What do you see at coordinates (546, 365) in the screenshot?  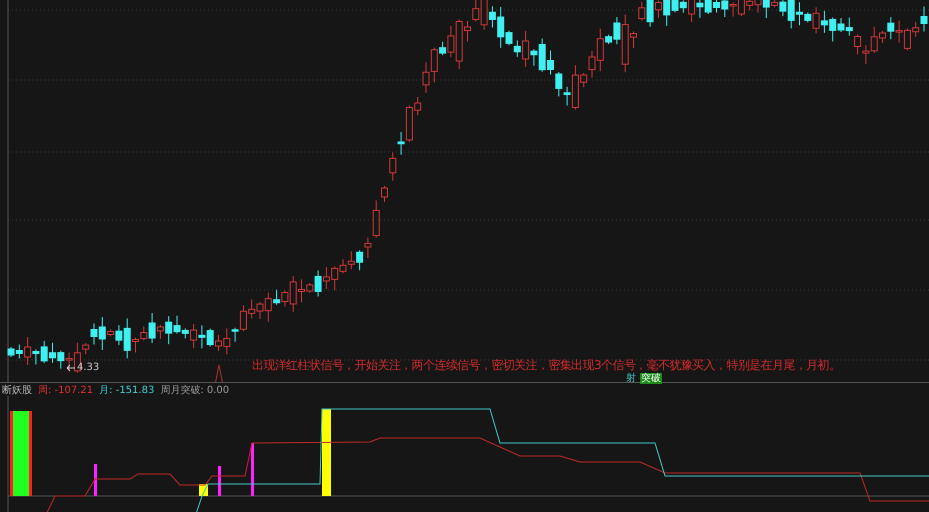 I see `annotation-text: 出现洋红柱状信号，开始关注，两个连续信号，密切关注，密集出现3个信号，毫不犹豫买入，特别是在月尾，月初。` at bounding box center [546, 365].